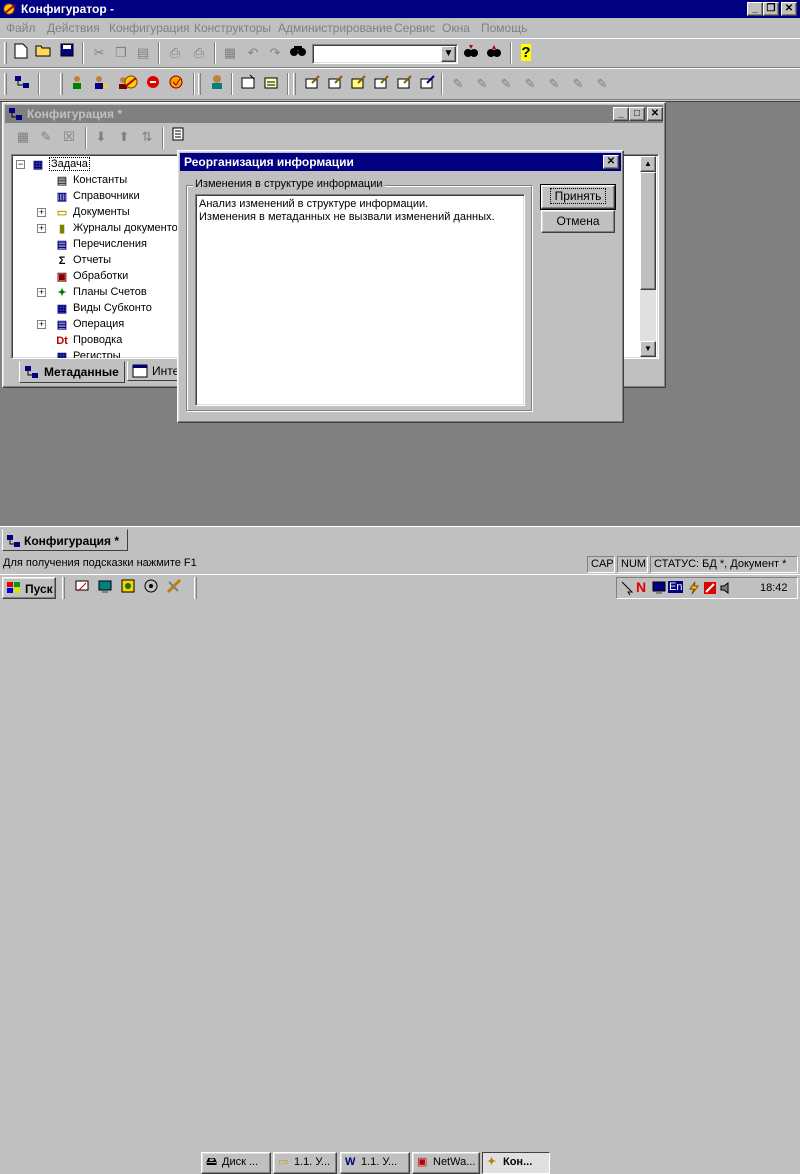  What do you see at coordinates (578, 197) in the screenshot?
I see `accept-button: Принять` at bounding box center [578, 197].